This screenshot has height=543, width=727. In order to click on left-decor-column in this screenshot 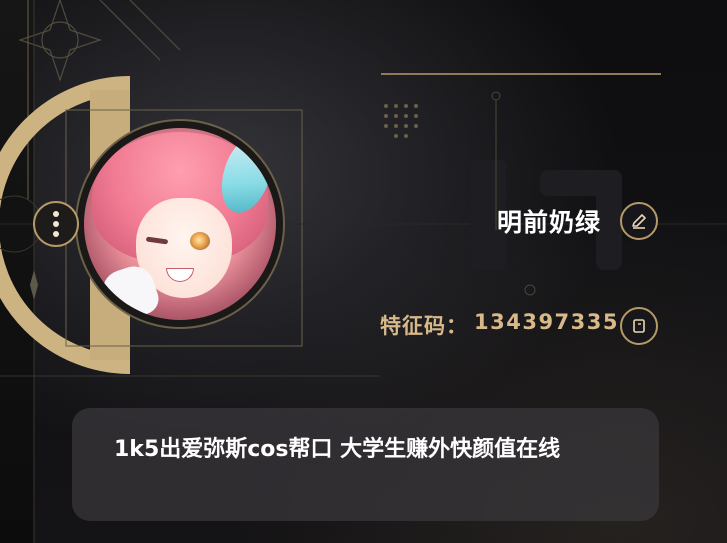, I will do `click(17, 271)`.